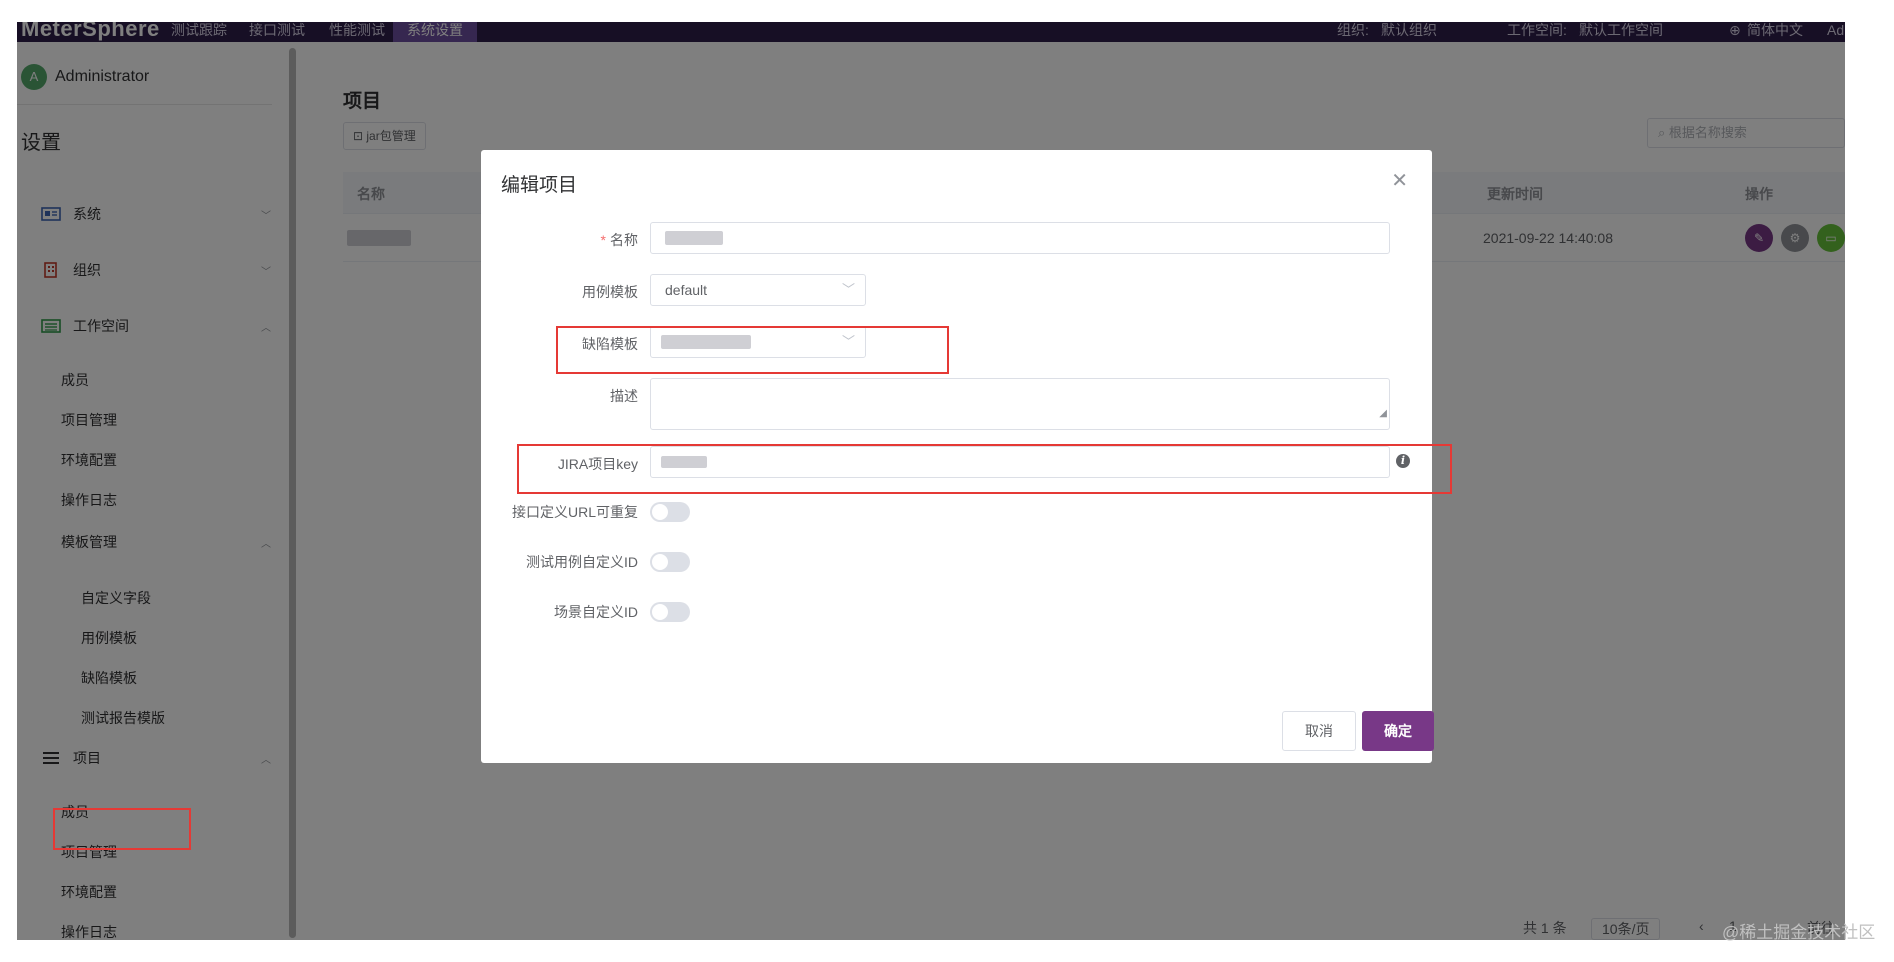  I want to click on description-textarea: ◢, so click(1020, 404).